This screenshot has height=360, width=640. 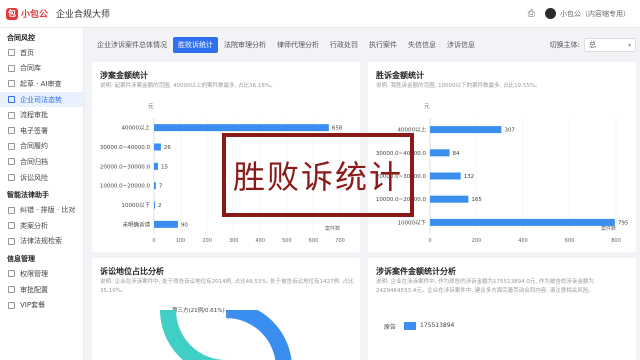 I want to click on avatar, so click(x=550, y=13).